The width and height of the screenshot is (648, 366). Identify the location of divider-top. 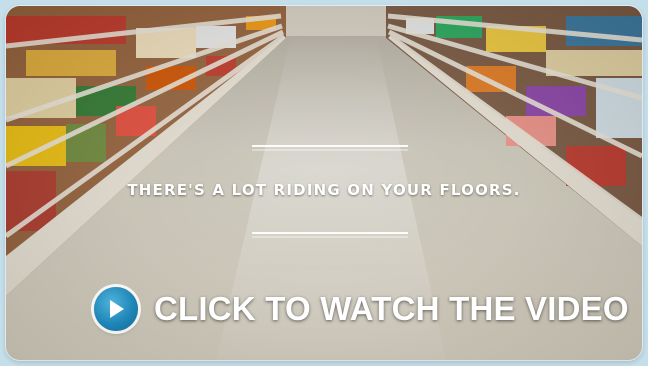
(330, 146).